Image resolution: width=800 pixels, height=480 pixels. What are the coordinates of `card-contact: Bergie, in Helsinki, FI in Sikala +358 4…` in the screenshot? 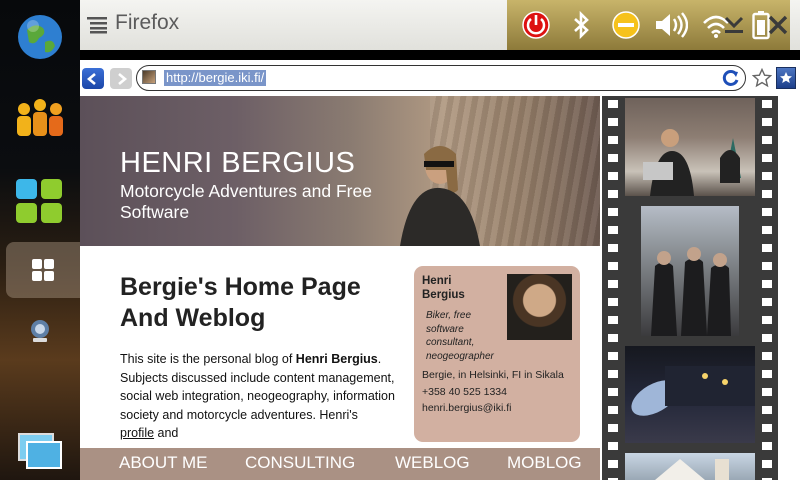 It's located at (499, 392).